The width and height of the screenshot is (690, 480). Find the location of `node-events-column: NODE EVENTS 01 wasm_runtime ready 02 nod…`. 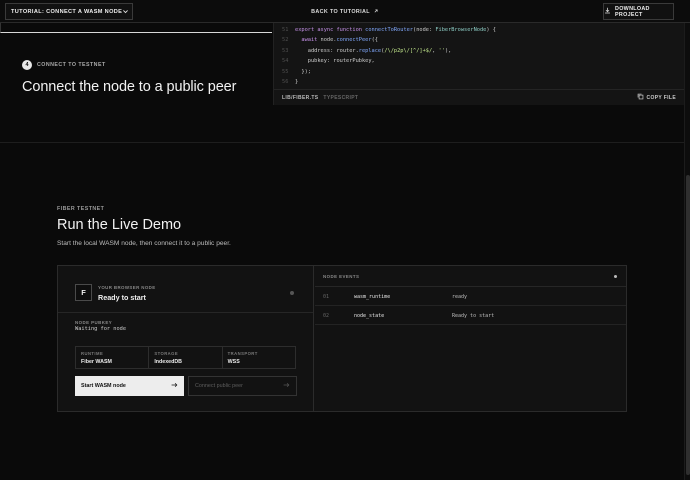

node-events-column: NODE EVENTS 01 wasm_runtime ready 02 nod… is located at coordinates (470, 338).